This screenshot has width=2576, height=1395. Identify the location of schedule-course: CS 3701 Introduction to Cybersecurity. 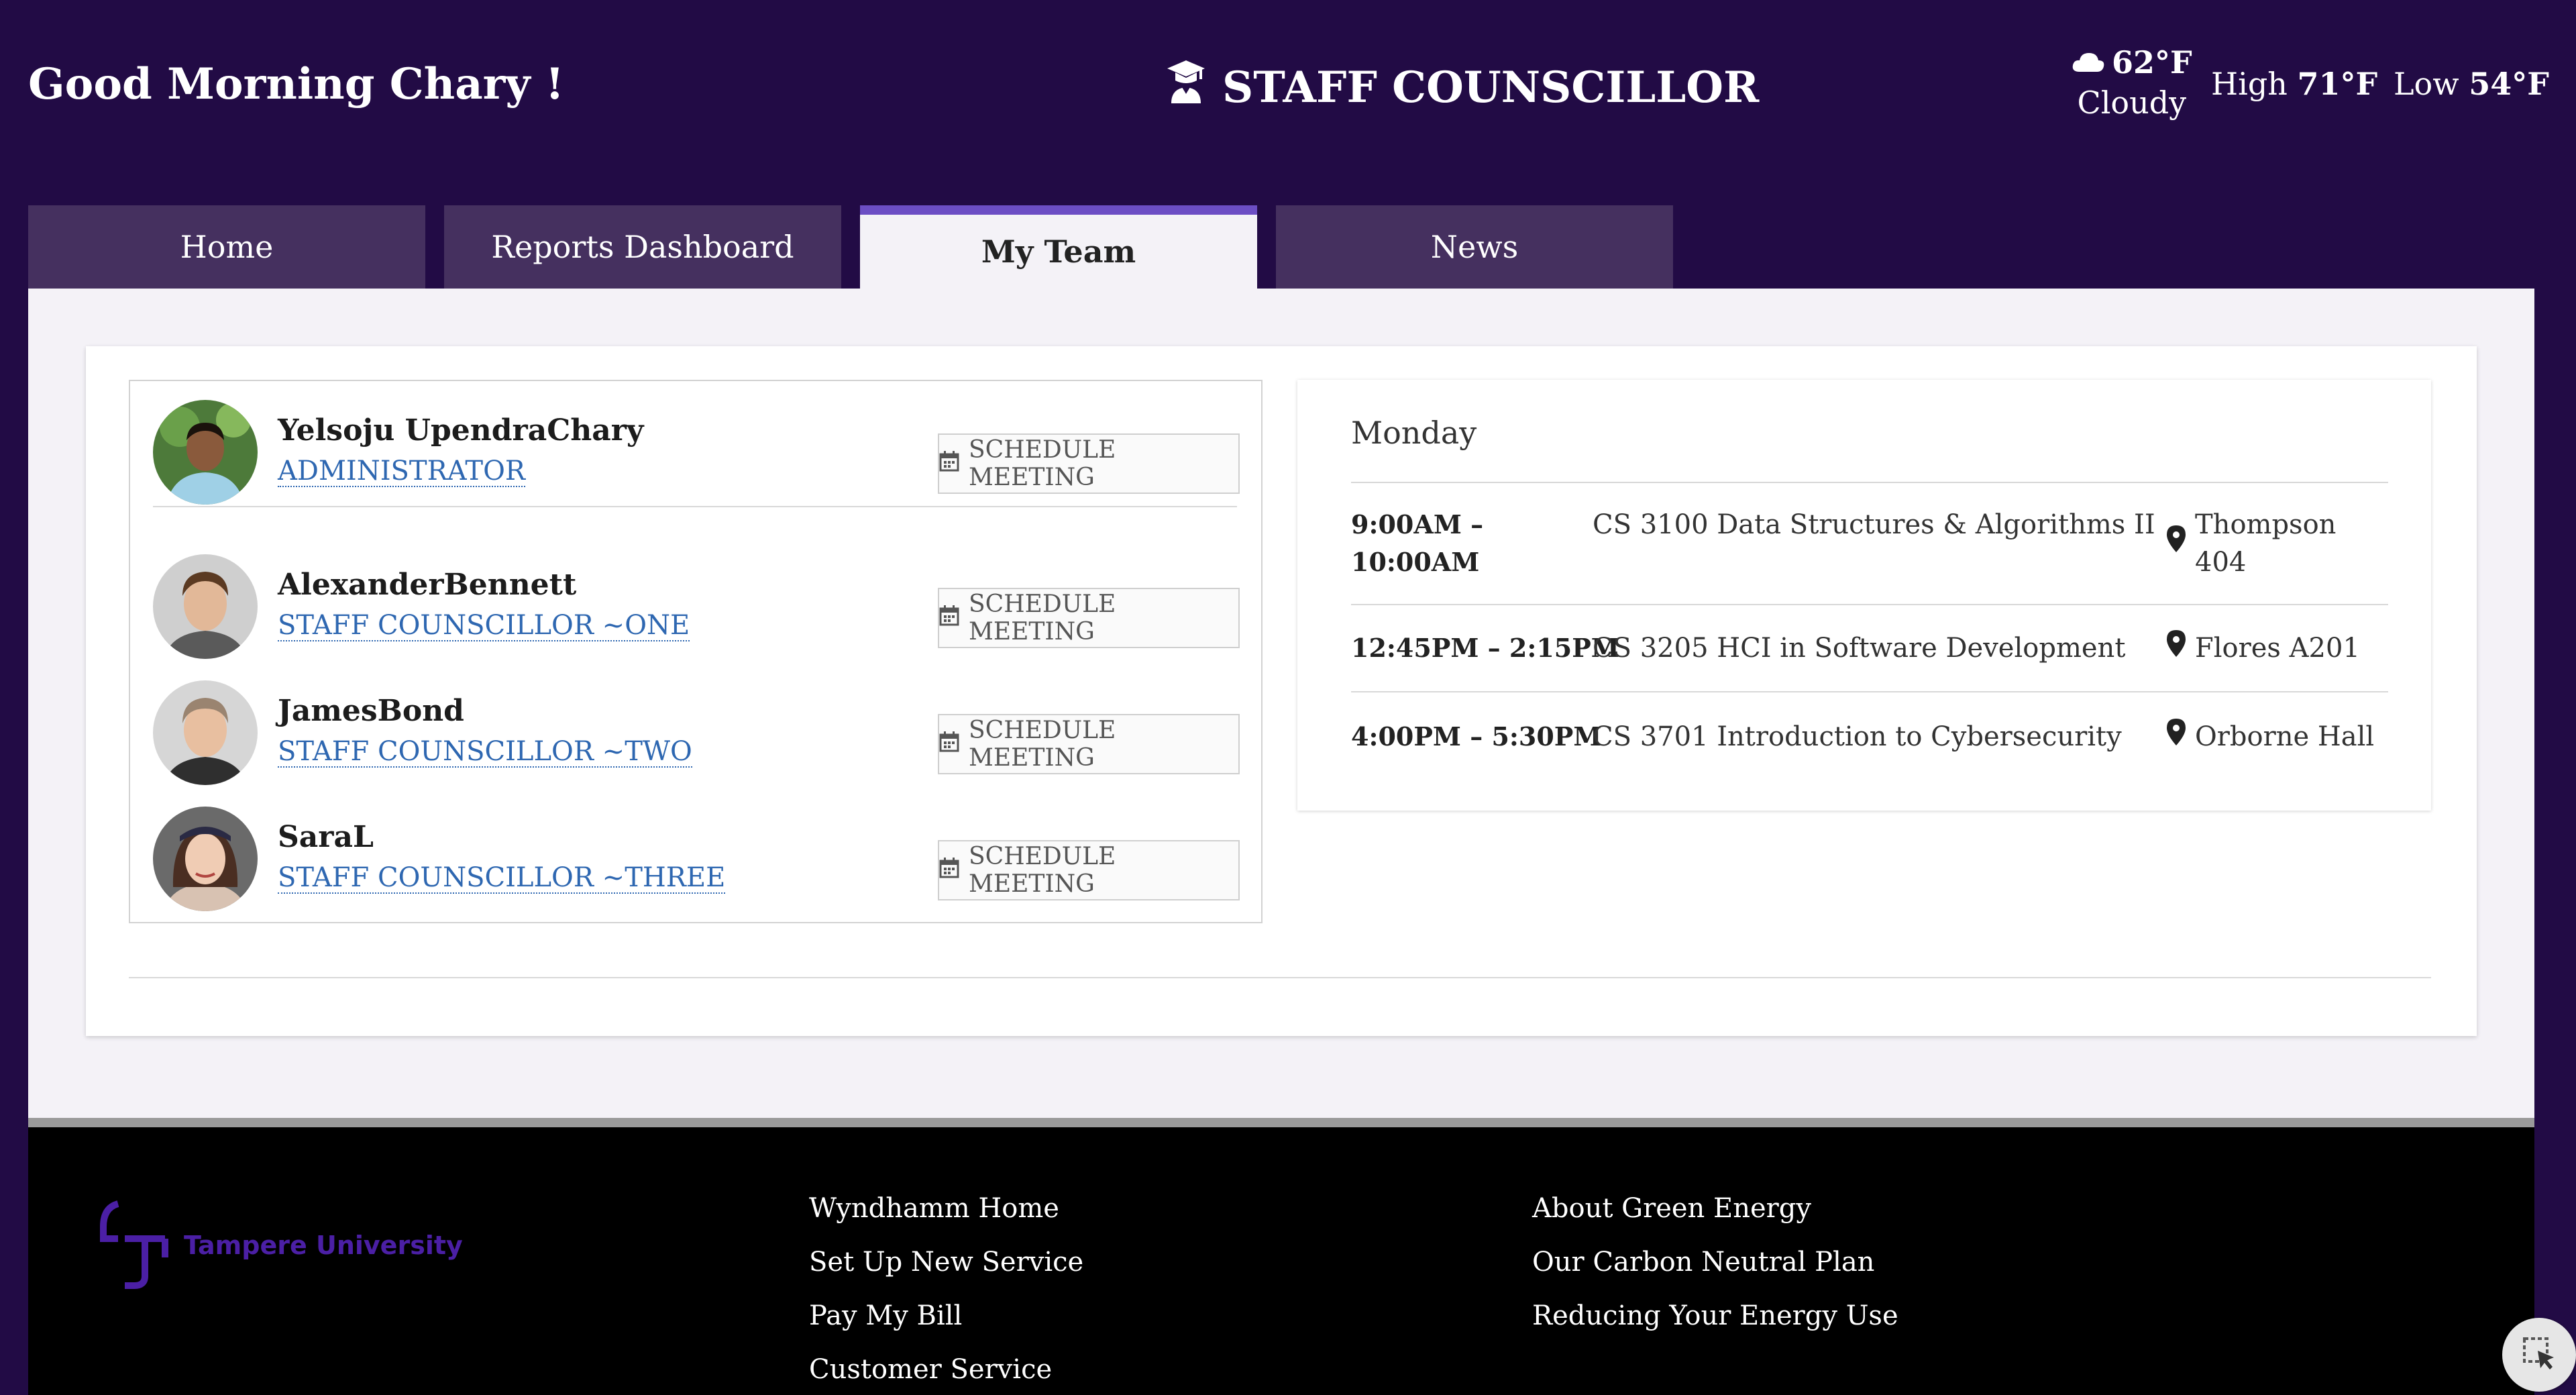
(1857, 736).